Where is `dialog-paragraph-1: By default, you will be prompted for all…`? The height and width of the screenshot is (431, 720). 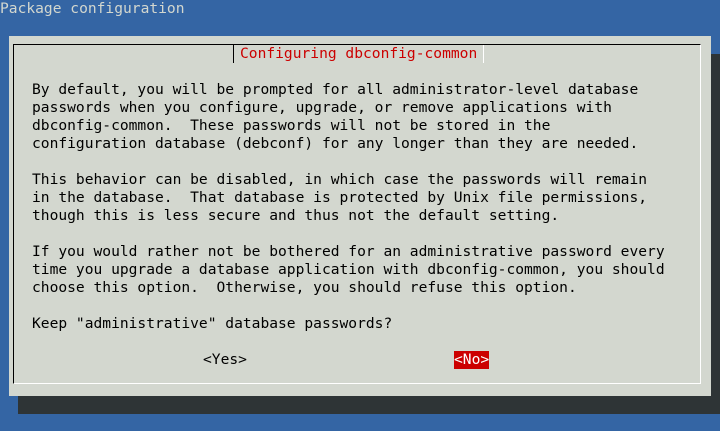
dialog-paragraph-1: By default, you will be prompted for all… is located at coordinates (335, 116).